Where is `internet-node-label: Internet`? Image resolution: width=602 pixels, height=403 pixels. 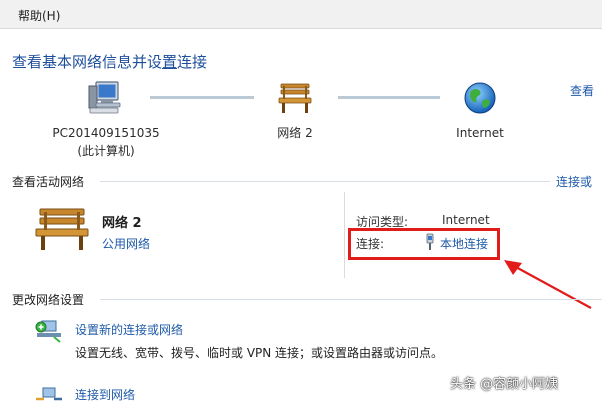 internet-node-label: Internet is located at coordinates (480, 133).